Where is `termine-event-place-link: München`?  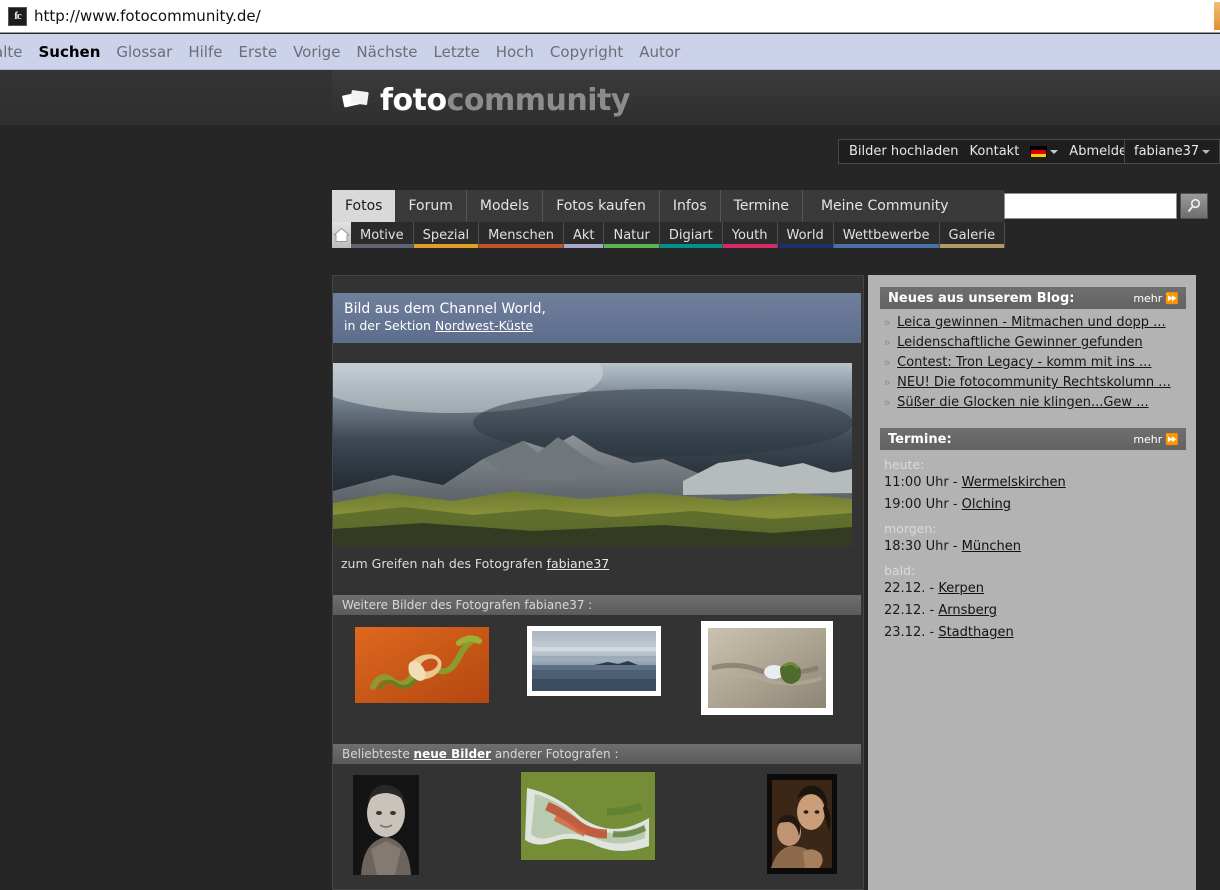
termine-event-place-link: München is located at coordinates (991, 546).